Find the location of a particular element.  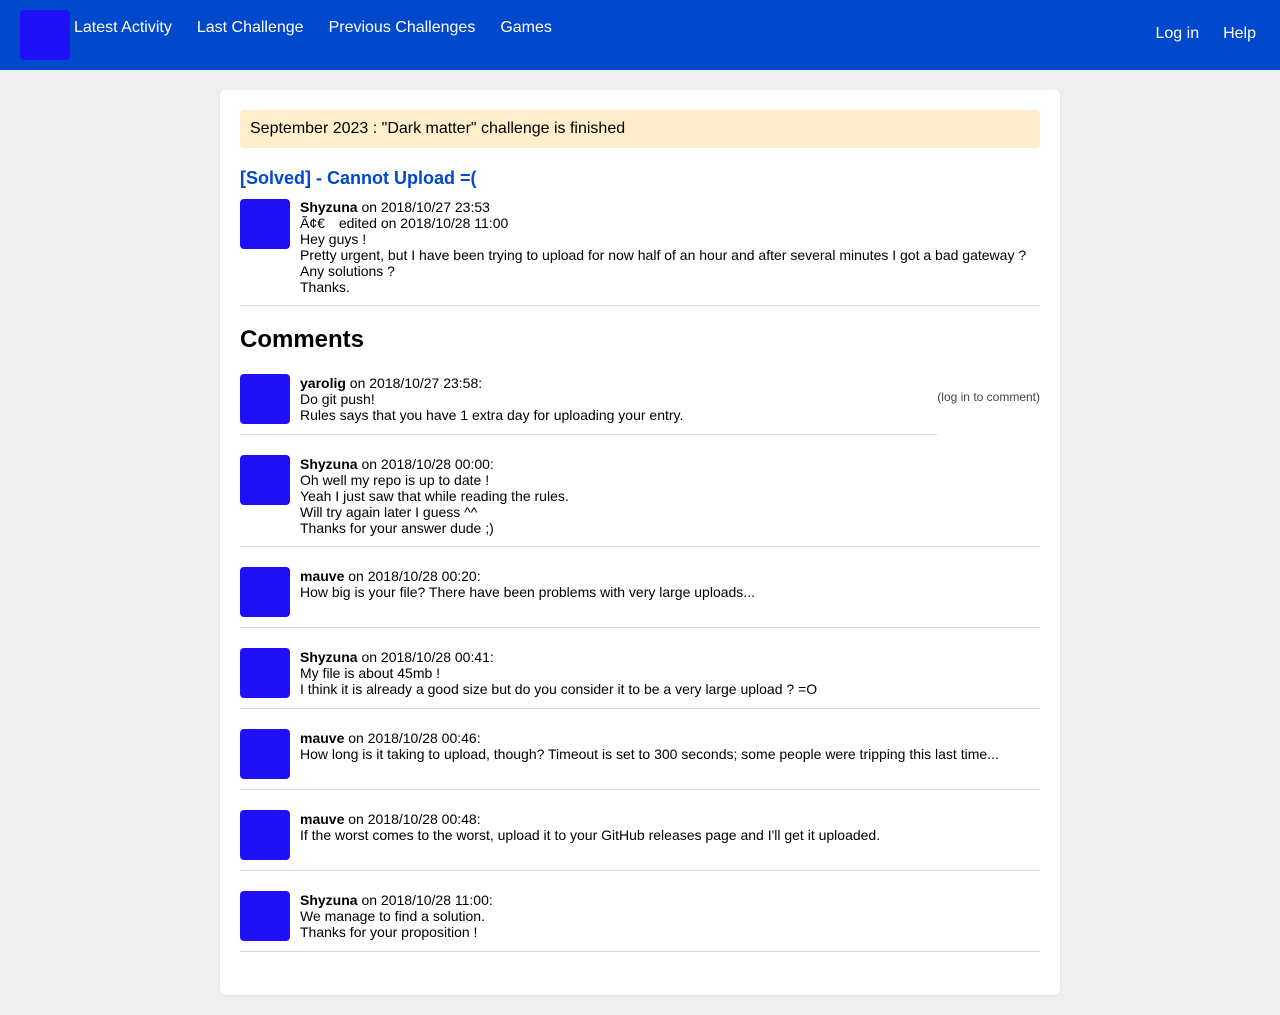

nav-latest-activity: Latest Activity is located at coordinates (123, 28).